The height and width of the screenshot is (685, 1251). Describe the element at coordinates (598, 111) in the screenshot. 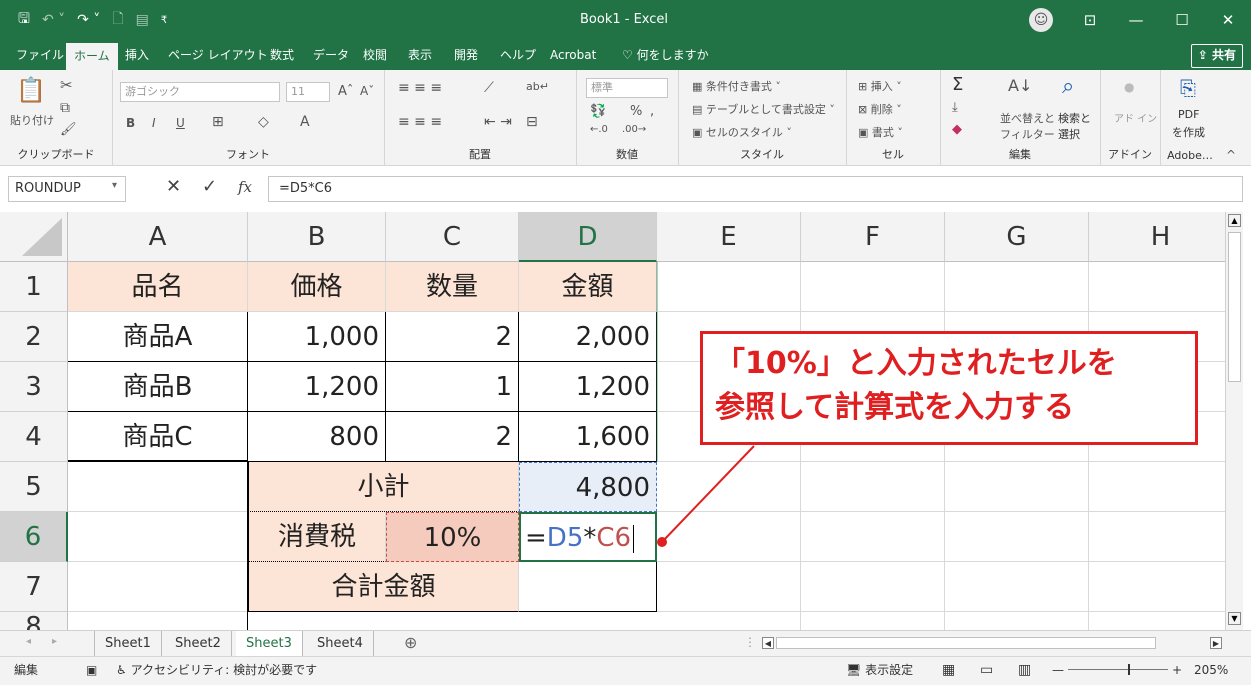

I see `accounting-format-icon: 💱` at that location.